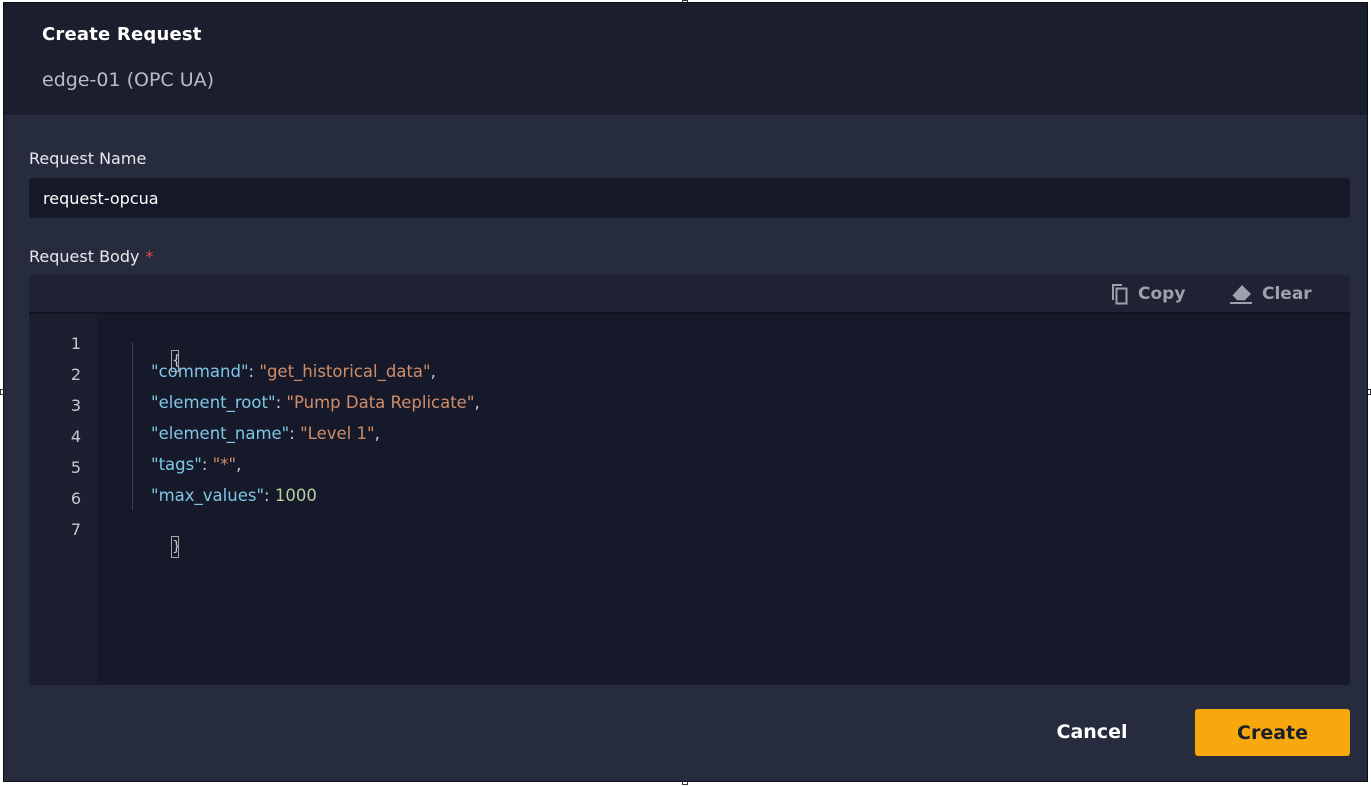  I want to click on line-number: 7, so click(75, 529).